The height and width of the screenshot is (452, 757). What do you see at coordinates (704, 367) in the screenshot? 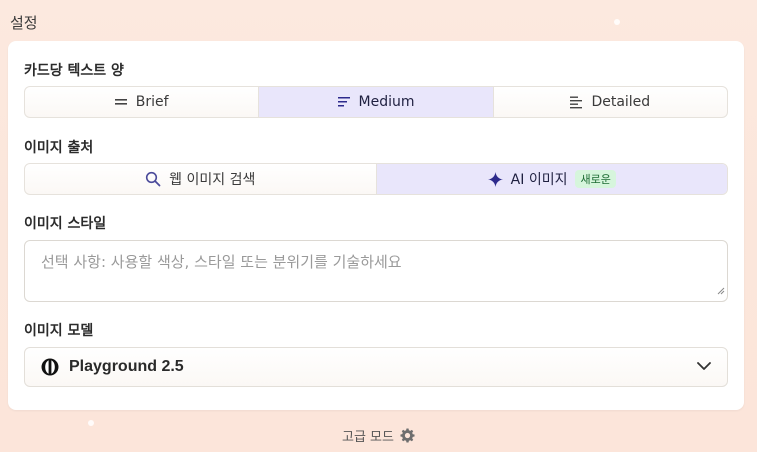
I see `chevron-down-icon` at bounding box center [704, 367].